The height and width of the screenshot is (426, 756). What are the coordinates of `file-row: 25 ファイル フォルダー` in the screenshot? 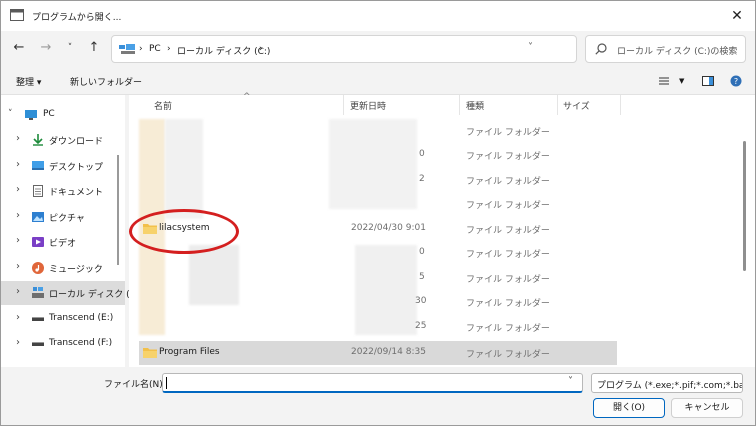 It's located at (378, 327).